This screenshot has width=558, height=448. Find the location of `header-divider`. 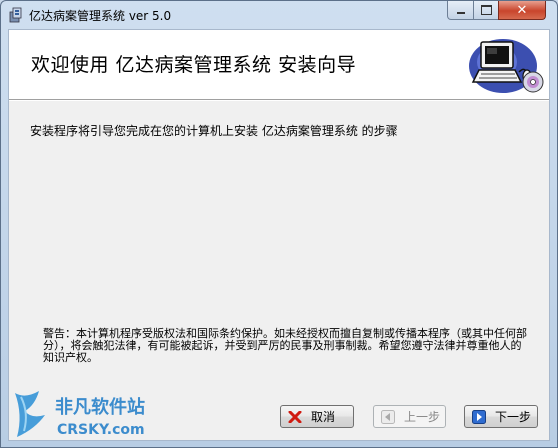

header-divider is located at coordinates (279, 100).